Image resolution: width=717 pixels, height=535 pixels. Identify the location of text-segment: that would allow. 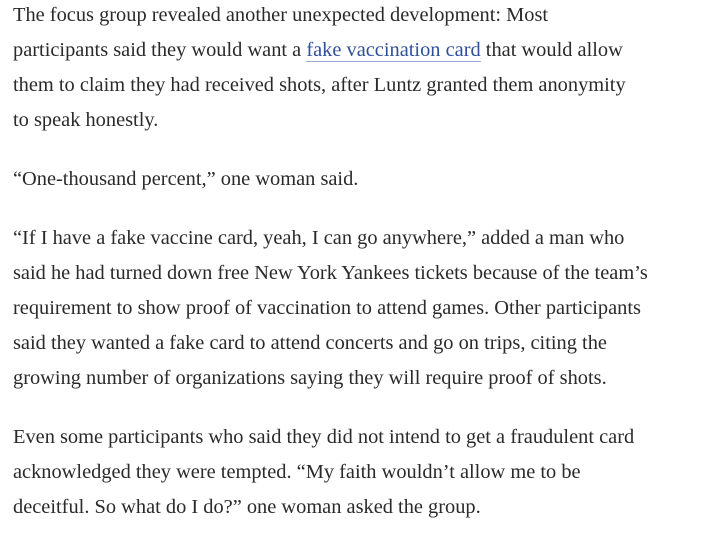
(551, 50).